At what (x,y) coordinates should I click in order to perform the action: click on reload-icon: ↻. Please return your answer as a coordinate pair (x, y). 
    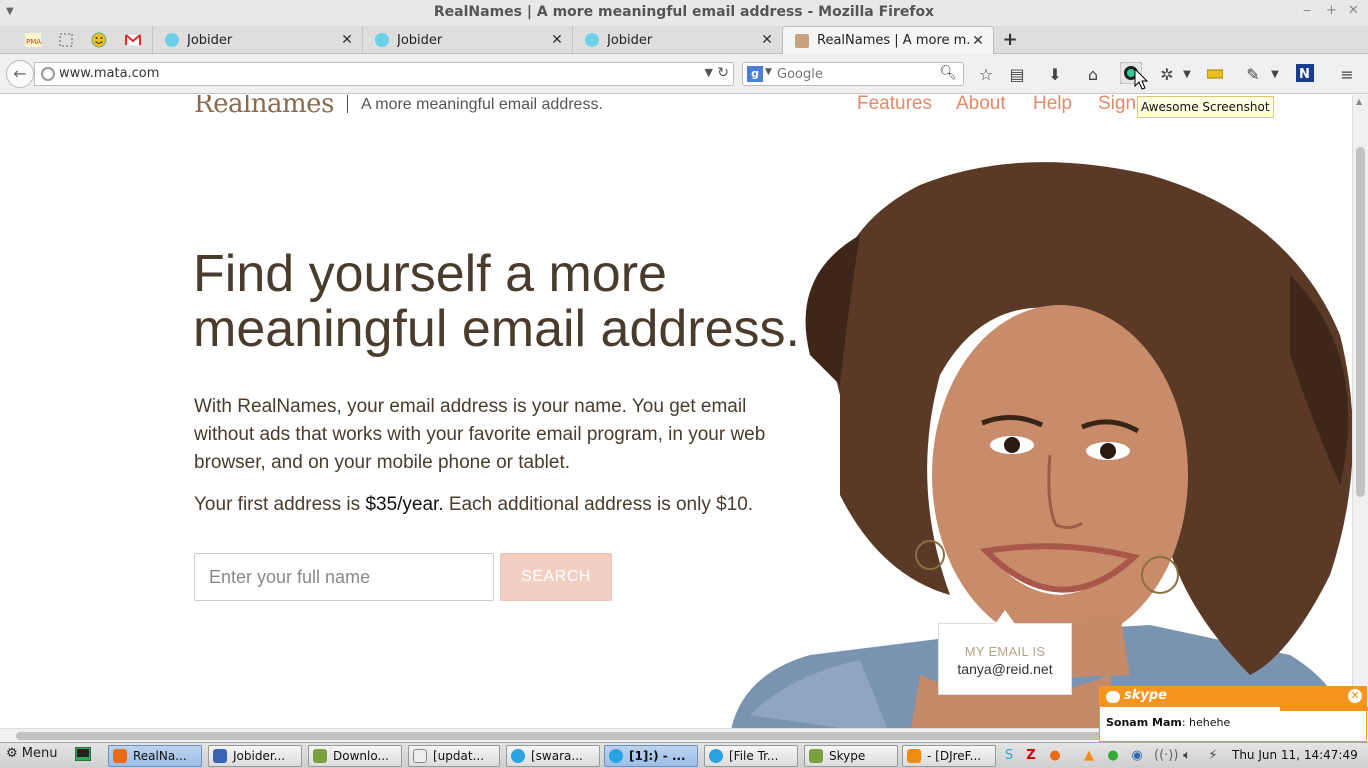
    Looking at the image, I should click on (723, 73).